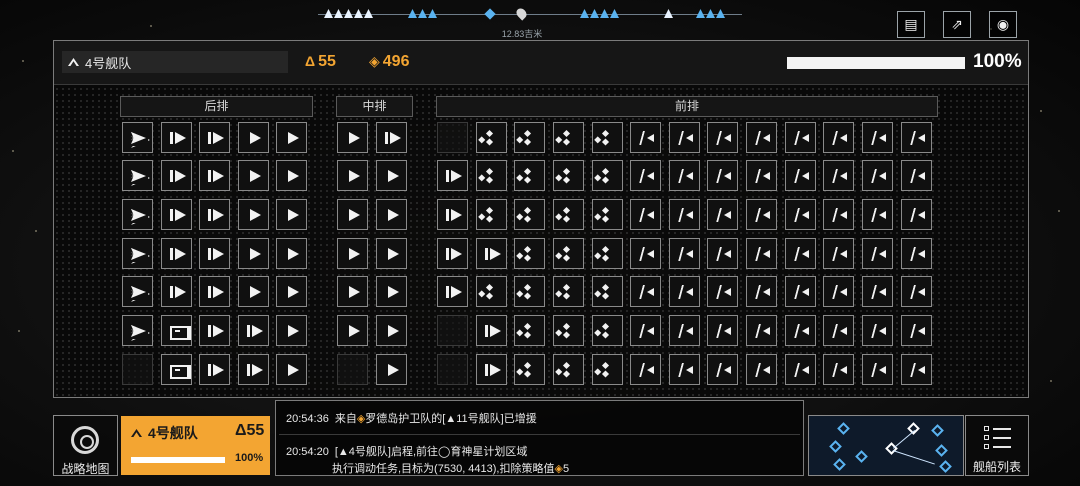 This screenshot has width=1080, height=486. Describe the element at coordinates (175, 62) in the screenshot. I see `fleet-name-tab: 4号舰队` at that location.